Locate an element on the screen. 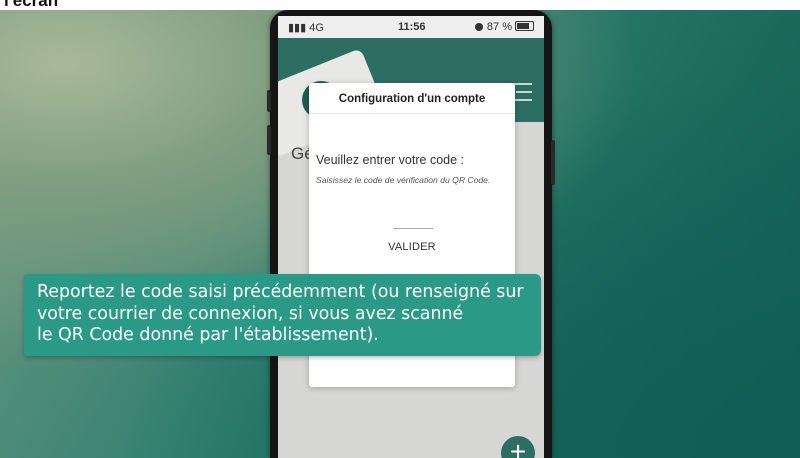  status-bar: ▮▮▮ 4G 11:56 87 % is located at coordinates (411, 27).